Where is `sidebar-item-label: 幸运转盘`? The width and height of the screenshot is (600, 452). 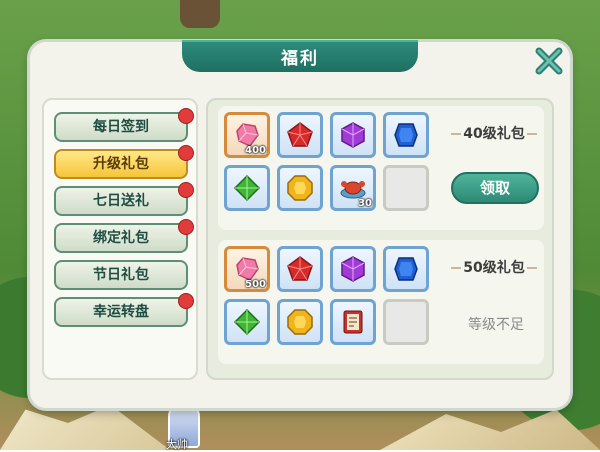 sidebar-item-label: 幸运转盘 is located at coordinates (121, 312).